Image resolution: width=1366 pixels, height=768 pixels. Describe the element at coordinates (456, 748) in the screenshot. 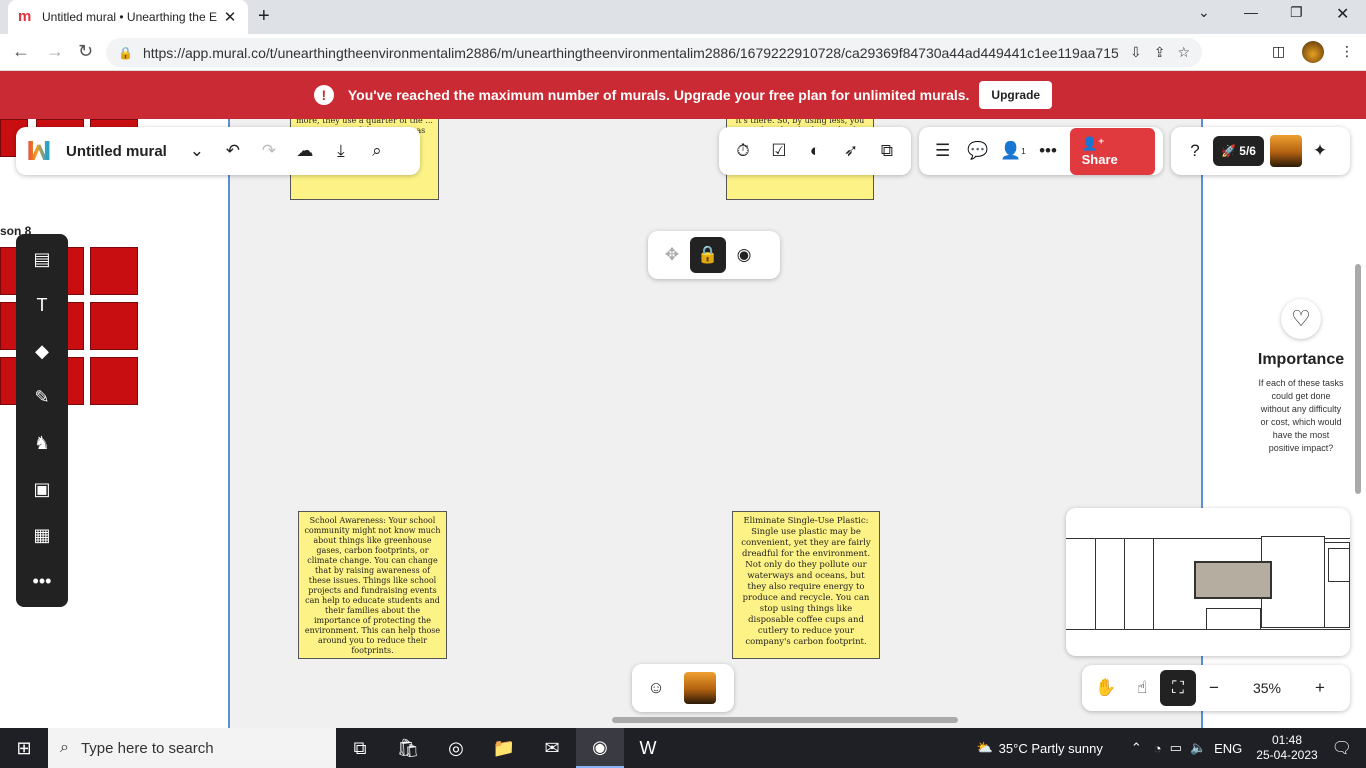

I see `edge-icon: ◎` at that location.